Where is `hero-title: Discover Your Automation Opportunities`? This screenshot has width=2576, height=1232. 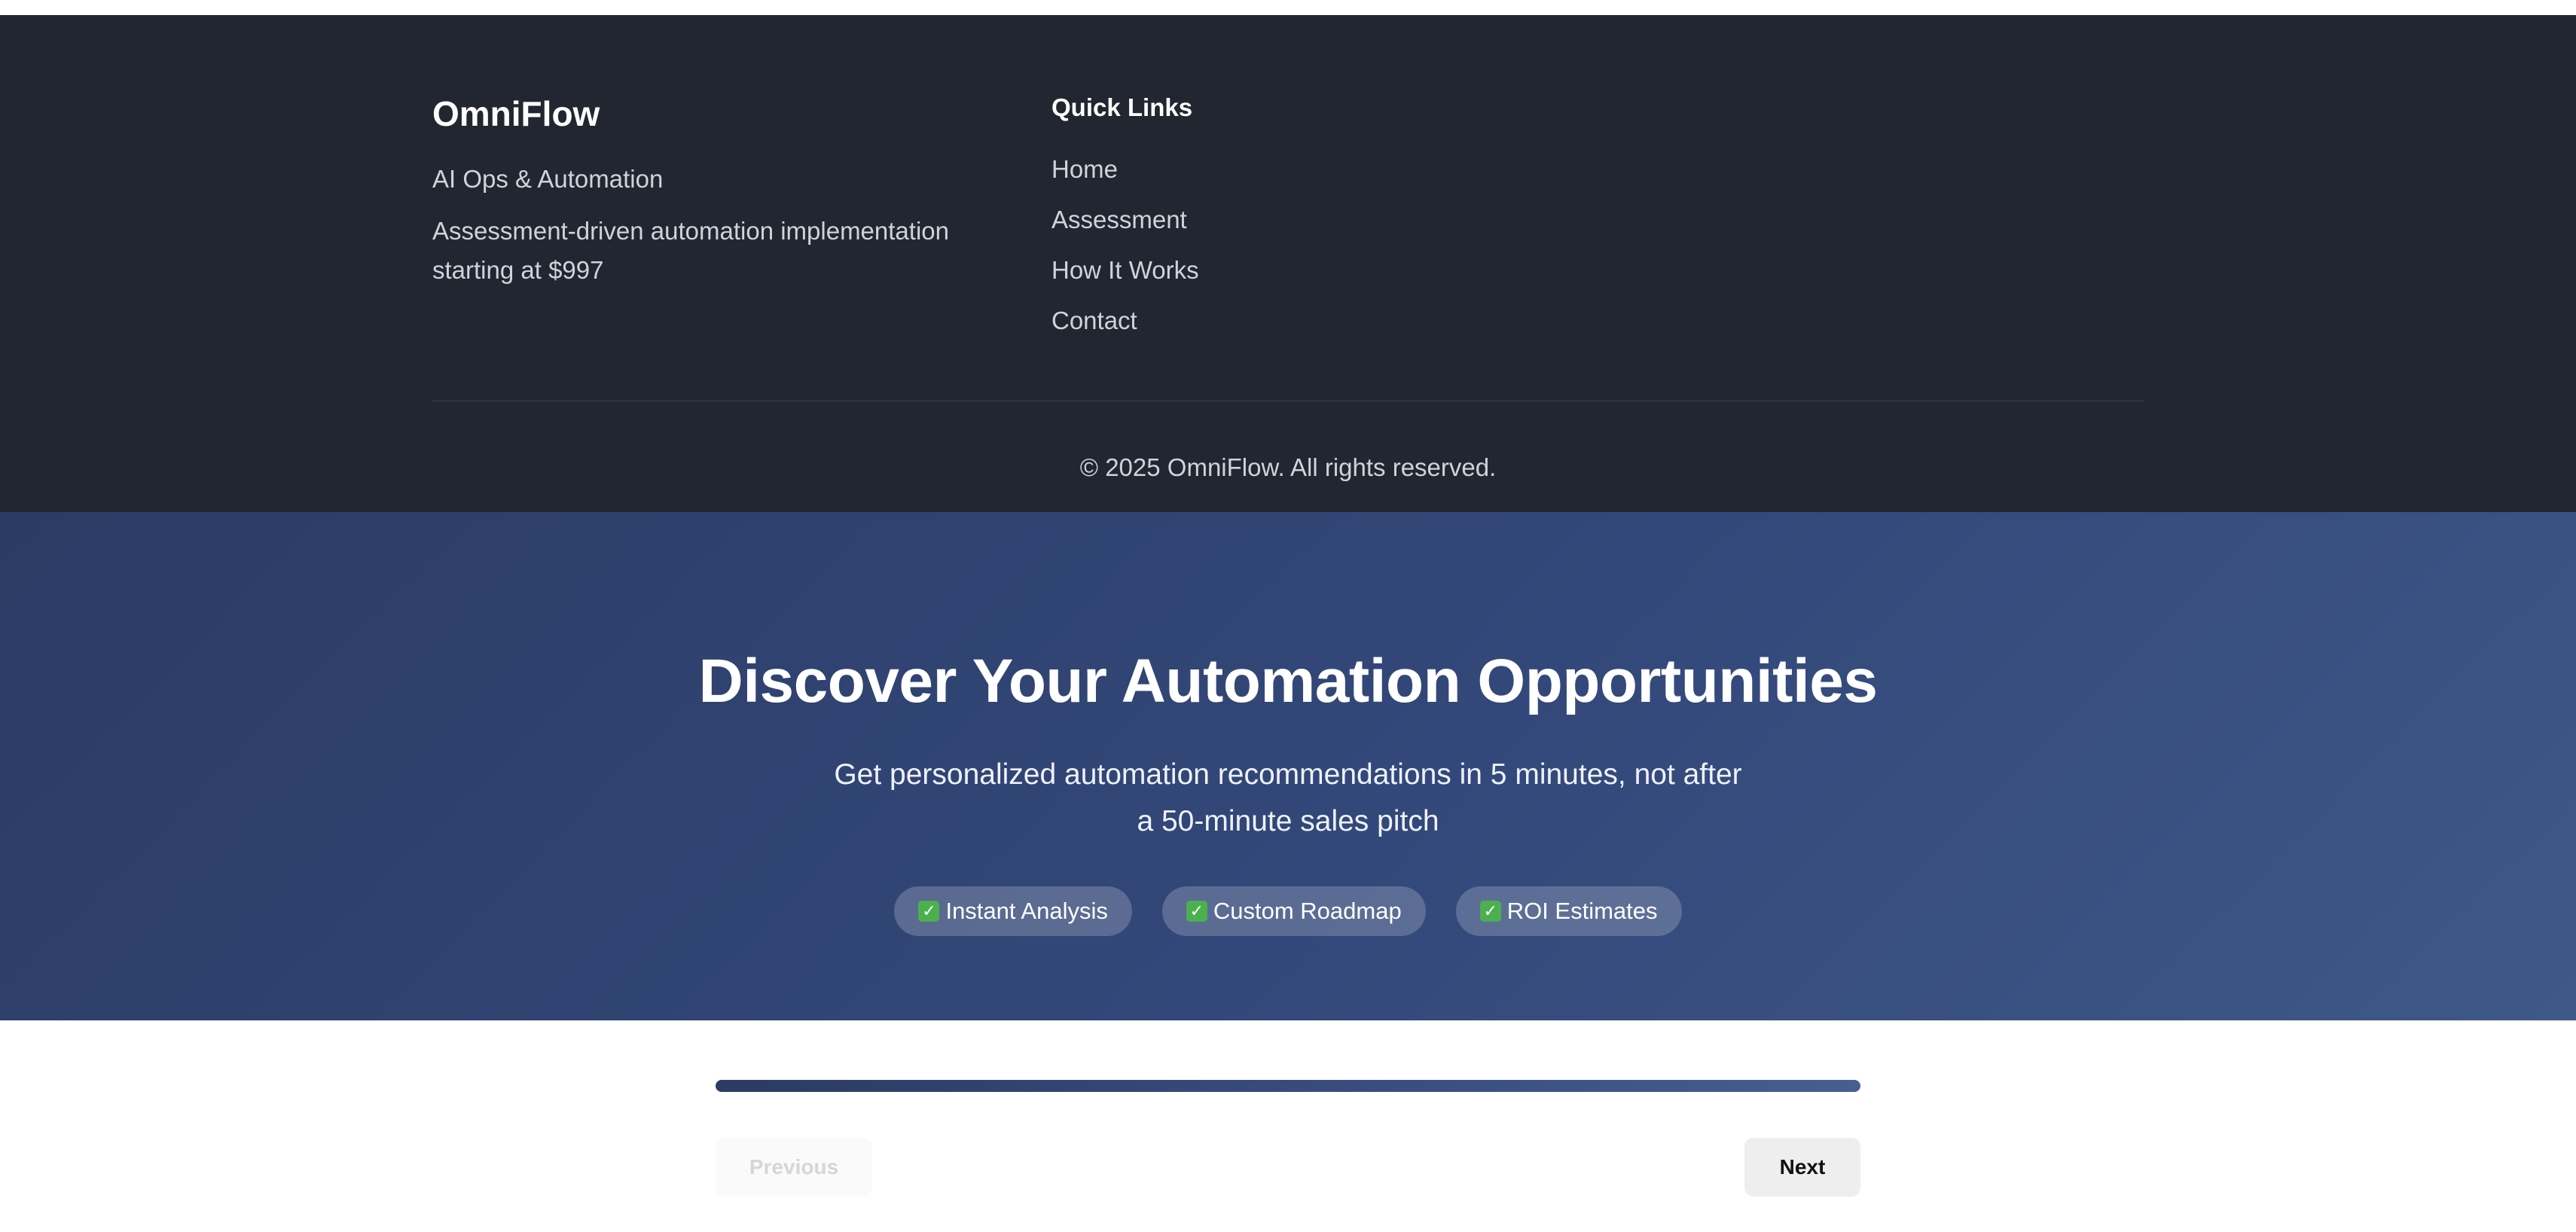 hero-title: Discover Your Automation Opportunities is located at coordinates (1288, 681).